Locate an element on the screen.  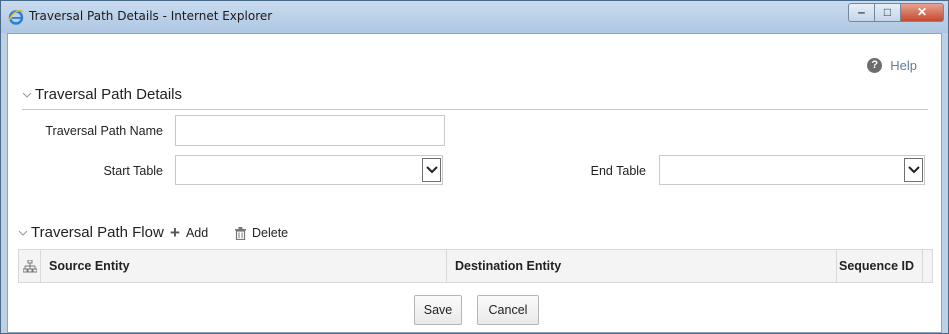
hierarchy-column is located at coordinates (30, 266).